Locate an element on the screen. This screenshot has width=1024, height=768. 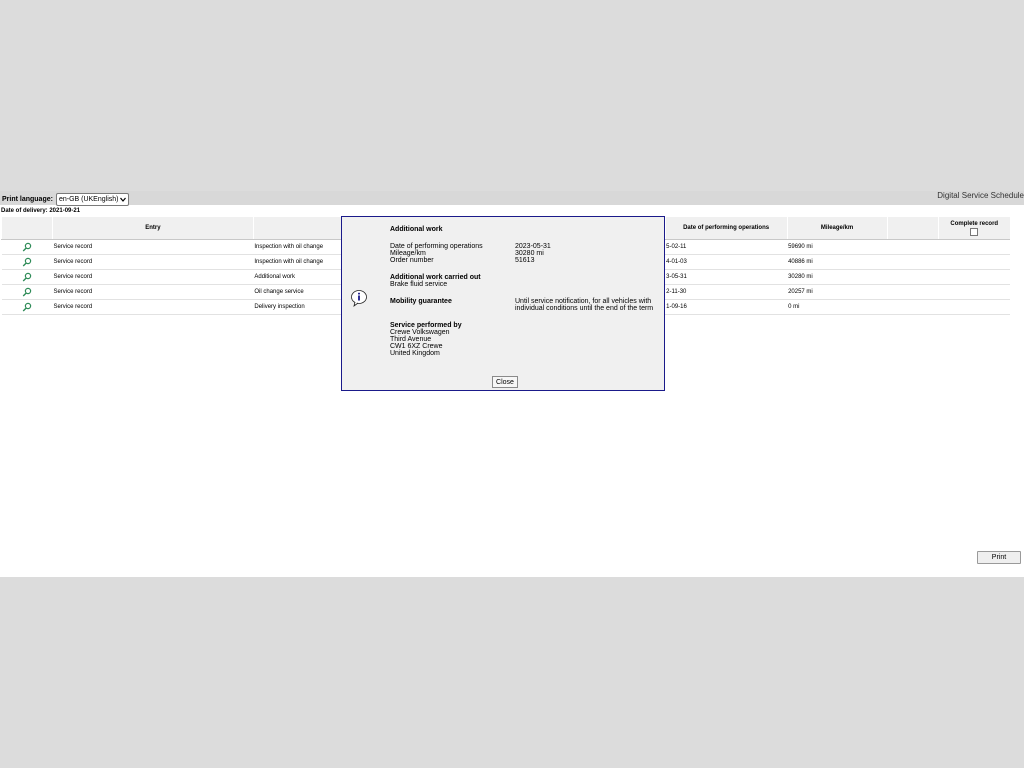
row-mileage: 30280 mi is located at coordinates (837, 277).